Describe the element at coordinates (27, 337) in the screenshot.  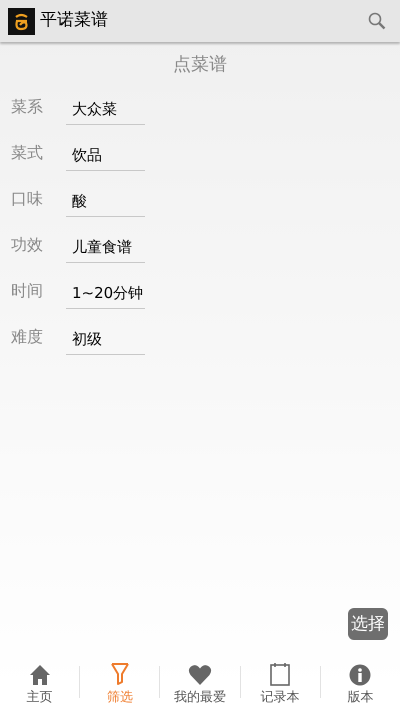
I see `field-label: 难度` at that location.